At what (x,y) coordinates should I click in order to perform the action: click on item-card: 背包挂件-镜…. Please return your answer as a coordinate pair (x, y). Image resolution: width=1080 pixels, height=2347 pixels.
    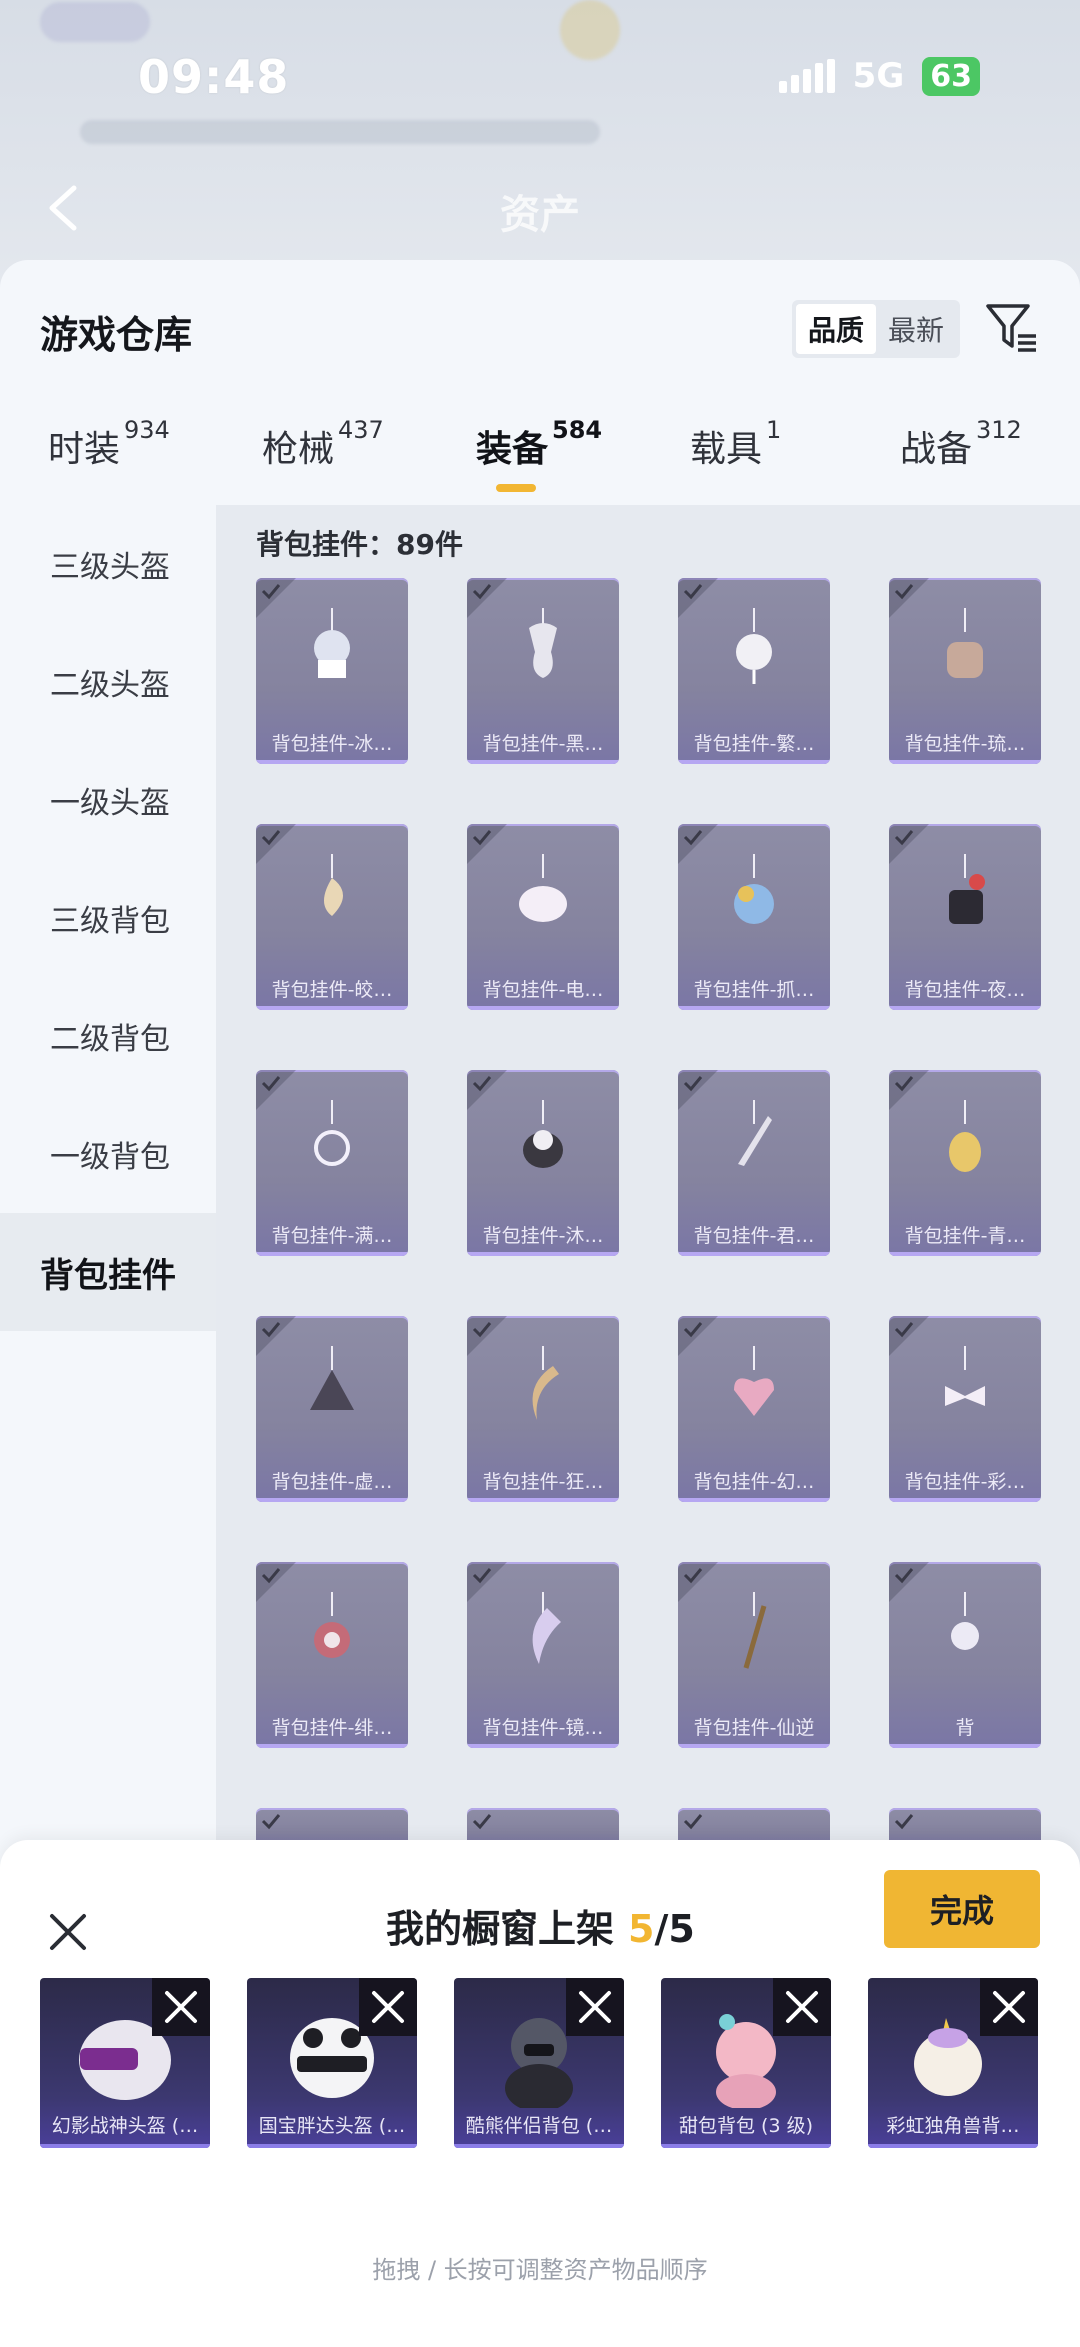
    Looking at the image, I should click on (543, 1655).